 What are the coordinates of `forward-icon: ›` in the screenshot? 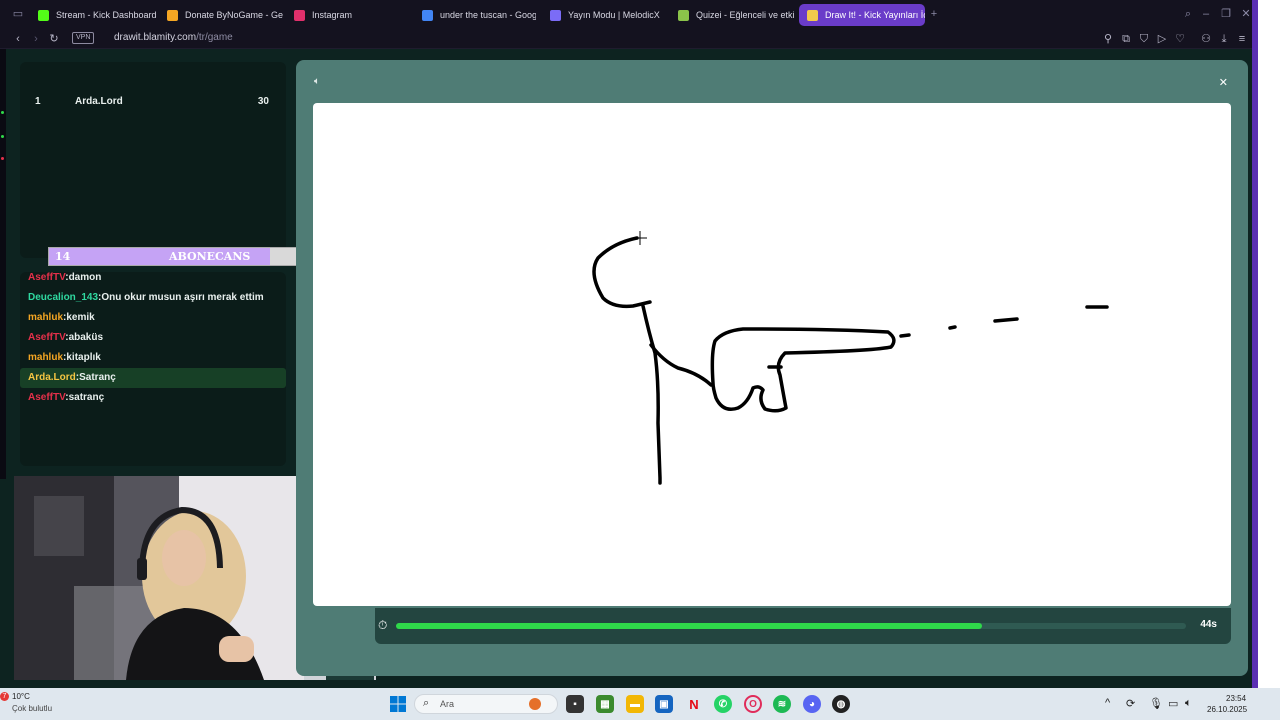 It's located at (36, 39).